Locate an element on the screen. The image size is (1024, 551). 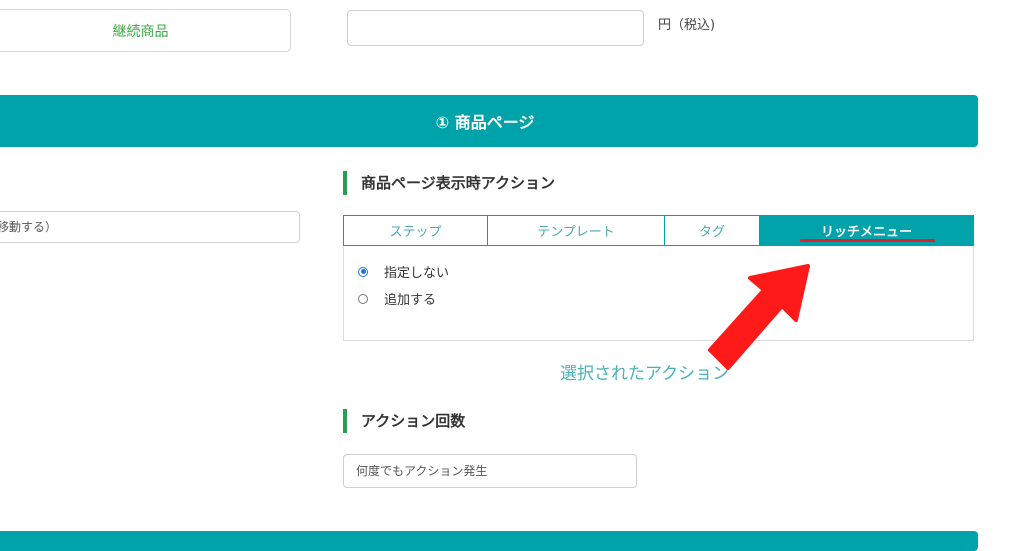
left-text-field: 移動する） is located at coordinates (150, 227).